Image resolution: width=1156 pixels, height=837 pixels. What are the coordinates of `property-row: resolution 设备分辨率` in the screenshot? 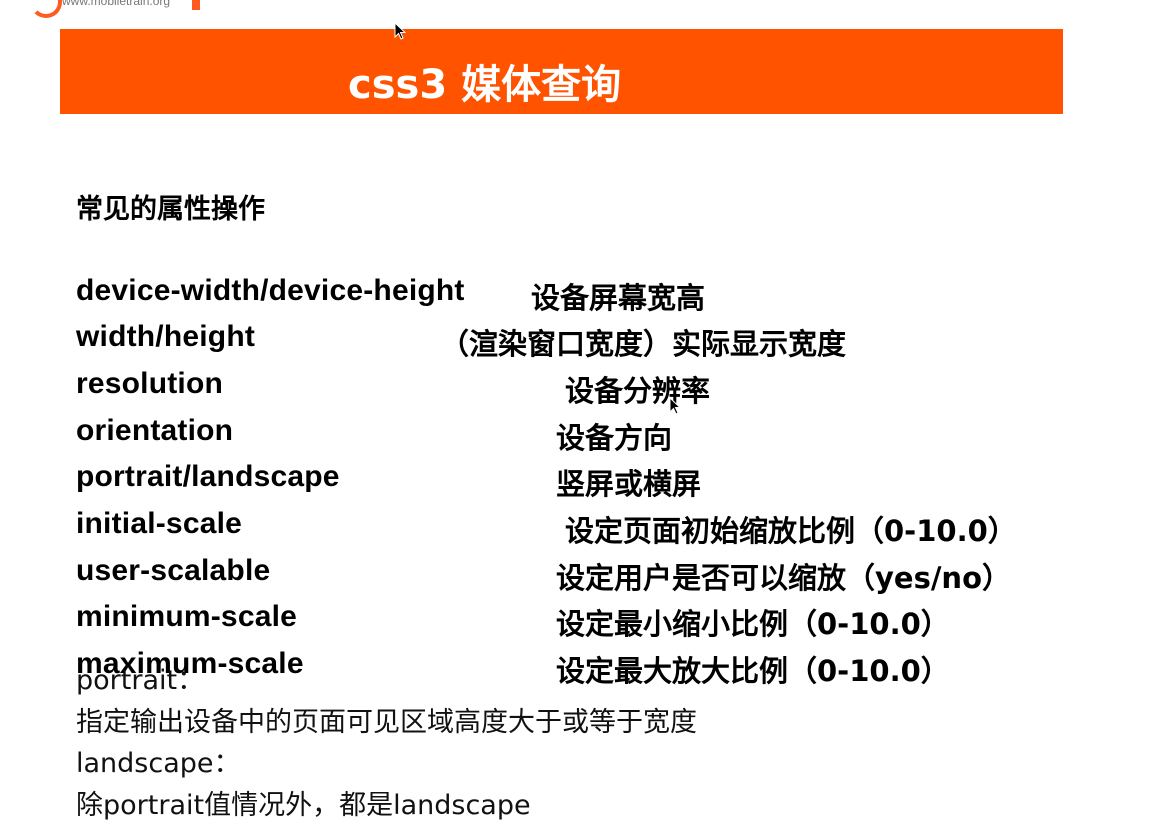 It's located at (578, 386).